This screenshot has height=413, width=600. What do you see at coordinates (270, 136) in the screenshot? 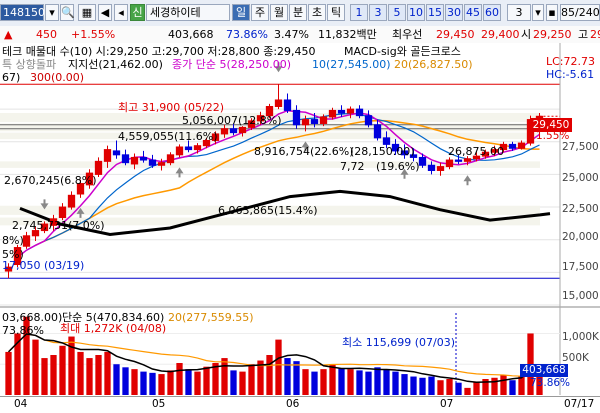
I see `volume-profile-band` at bounding box center [270, 136].